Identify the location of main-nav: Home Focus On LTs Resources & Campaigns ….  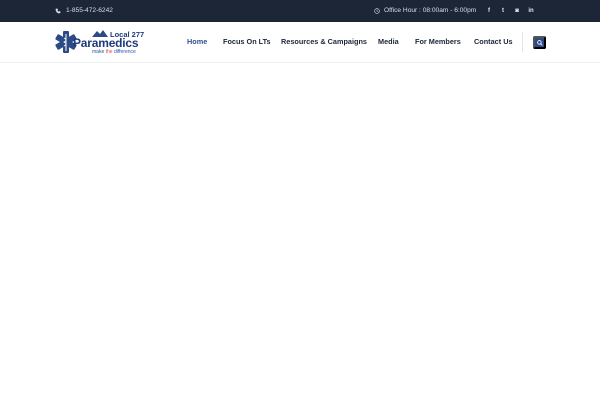
(300, 43).